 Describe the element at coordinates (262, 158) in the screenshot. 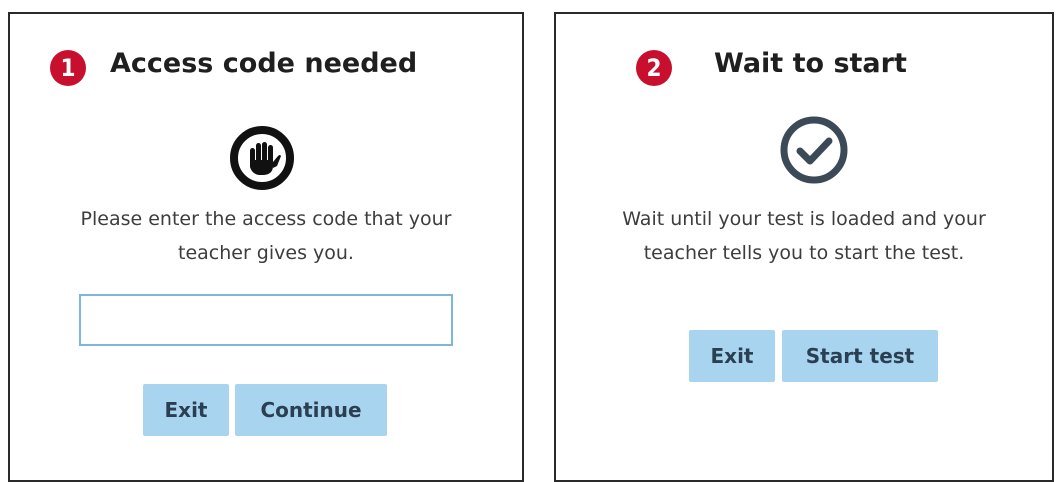

I see `hand-stop-icon` at that location.